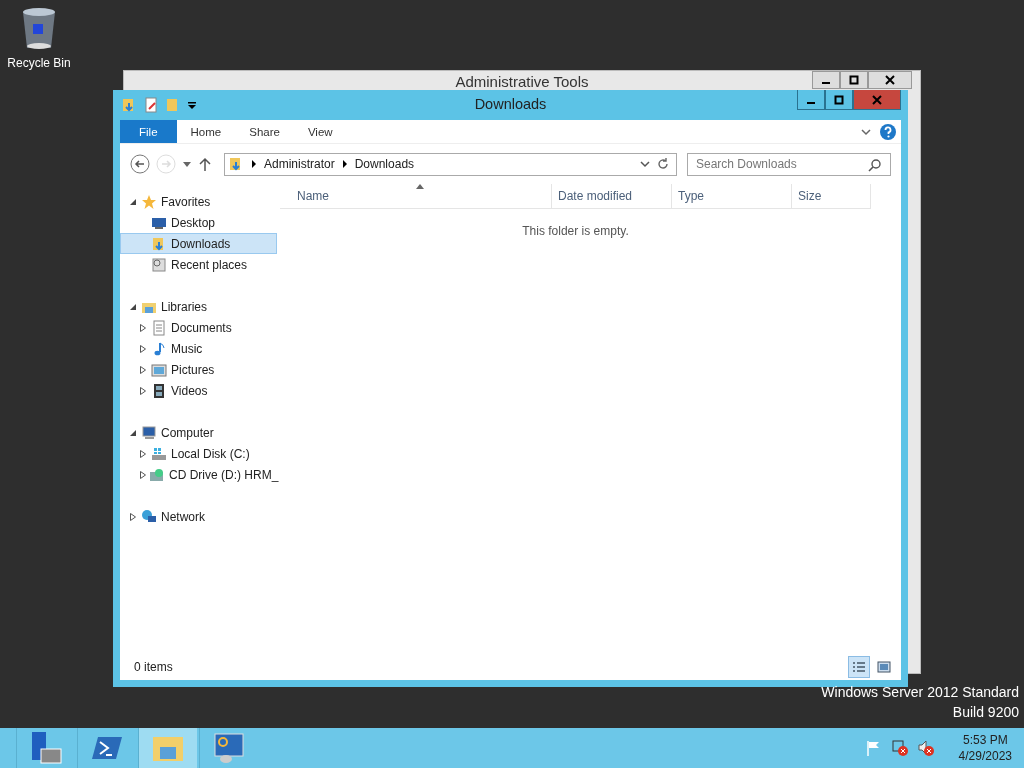 The height and width of the screenshot is (768, 1024). Describe the element at coordinates (229, 748) in the screenshot. I see `control-panel-icon` at that location.